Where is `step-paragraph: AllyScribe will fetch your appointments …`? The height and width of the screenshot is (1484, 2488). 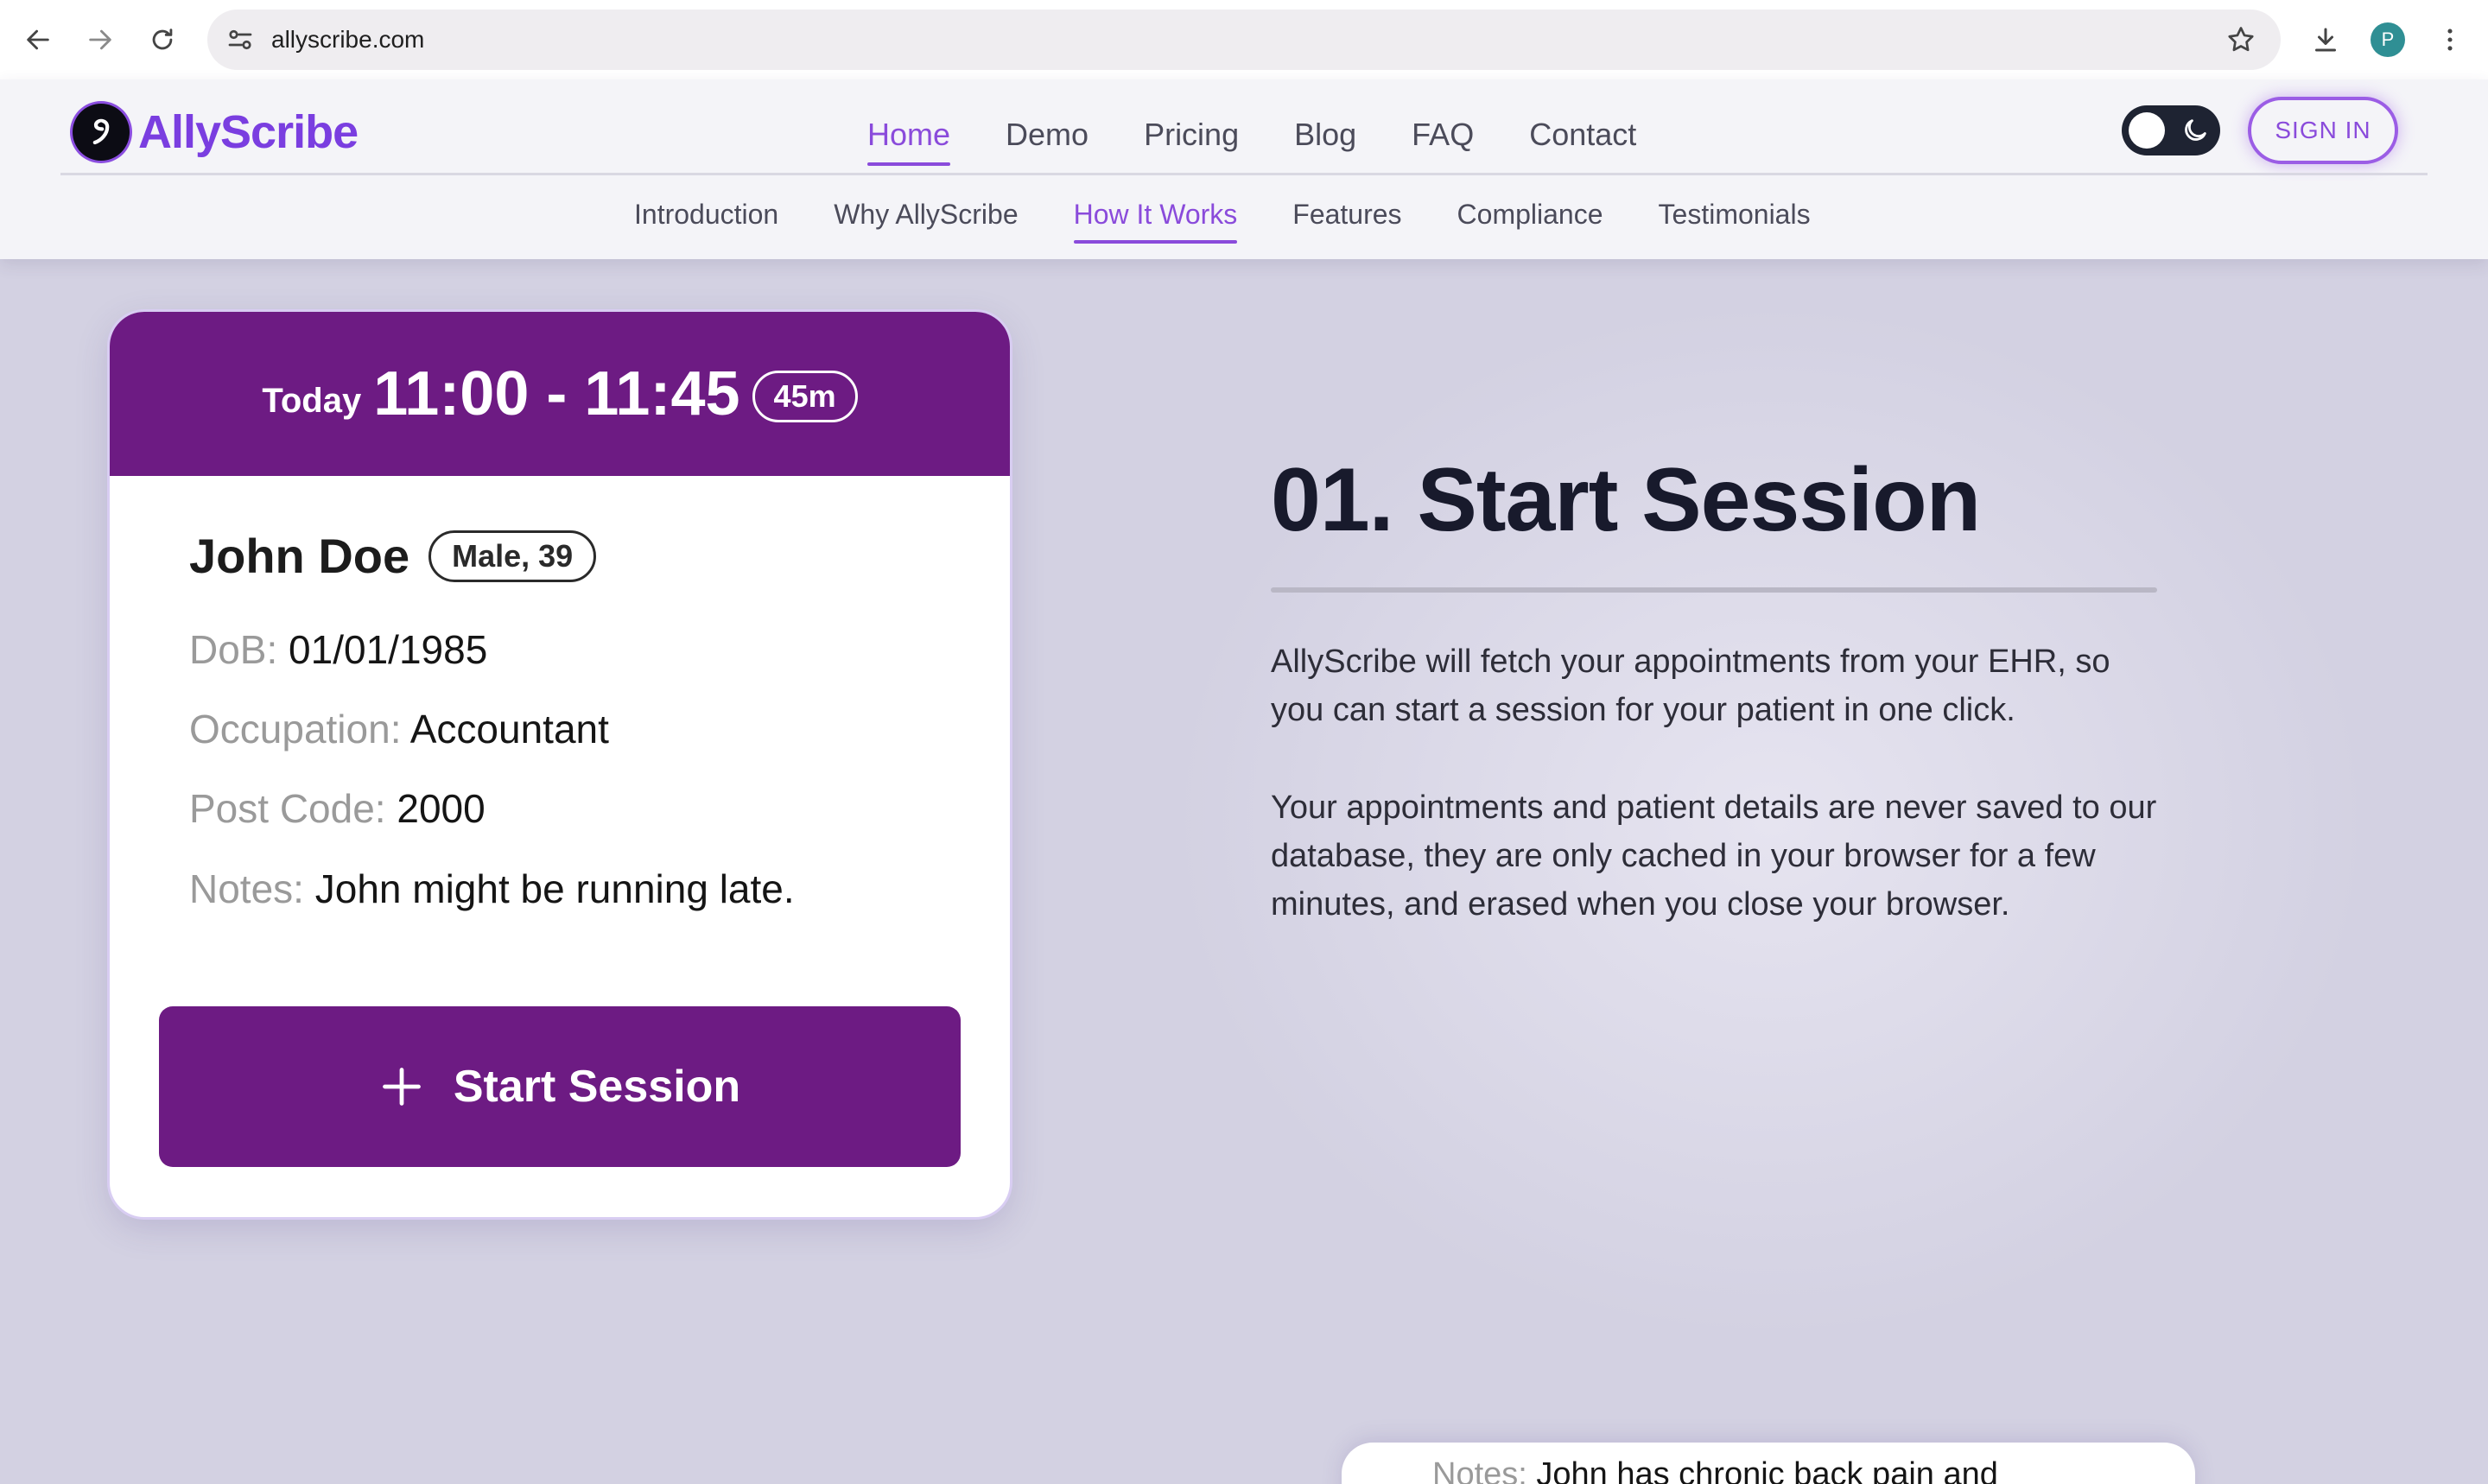 step-paragraph: AllyScribe will fetch your appointments … is located at coordinates (1690, 686).